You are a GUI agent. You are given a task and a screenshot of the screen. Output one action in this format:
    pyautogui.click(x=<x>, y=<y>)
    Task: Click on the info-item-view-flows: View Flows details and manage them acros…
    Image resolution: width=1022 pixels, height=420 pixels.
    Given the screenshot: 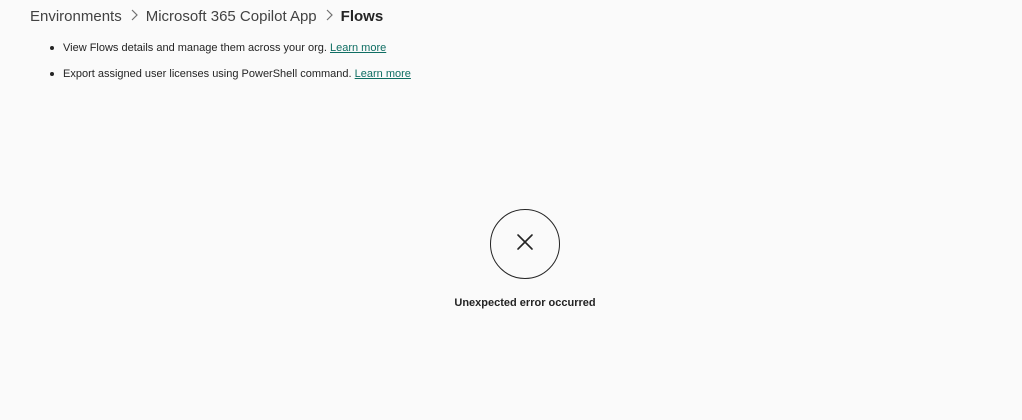 What is the action you would take?
    pyautogui.click(x=230, y=53)
    